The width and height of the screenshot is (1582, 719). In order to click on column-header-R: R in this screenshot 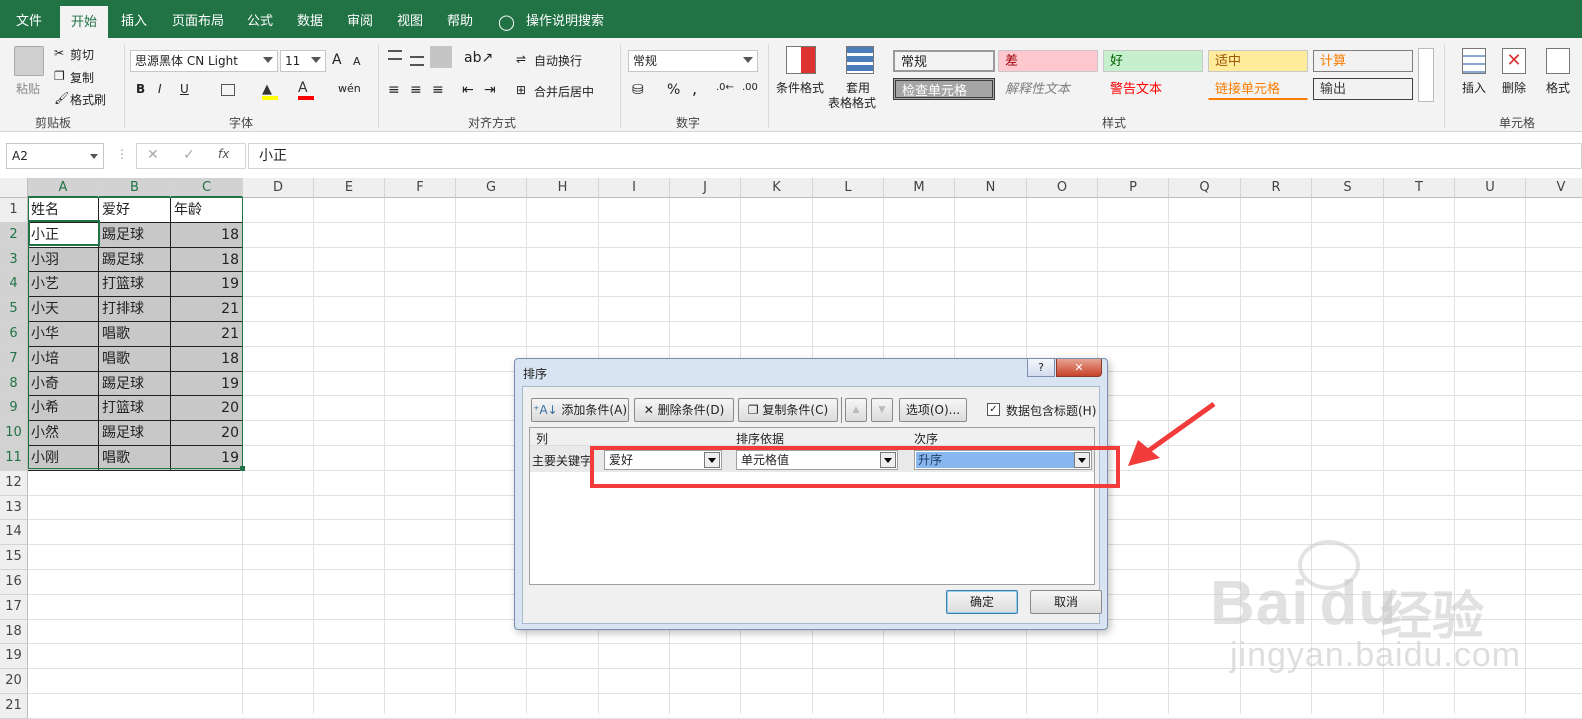, I will do `click(1276, 188)`.